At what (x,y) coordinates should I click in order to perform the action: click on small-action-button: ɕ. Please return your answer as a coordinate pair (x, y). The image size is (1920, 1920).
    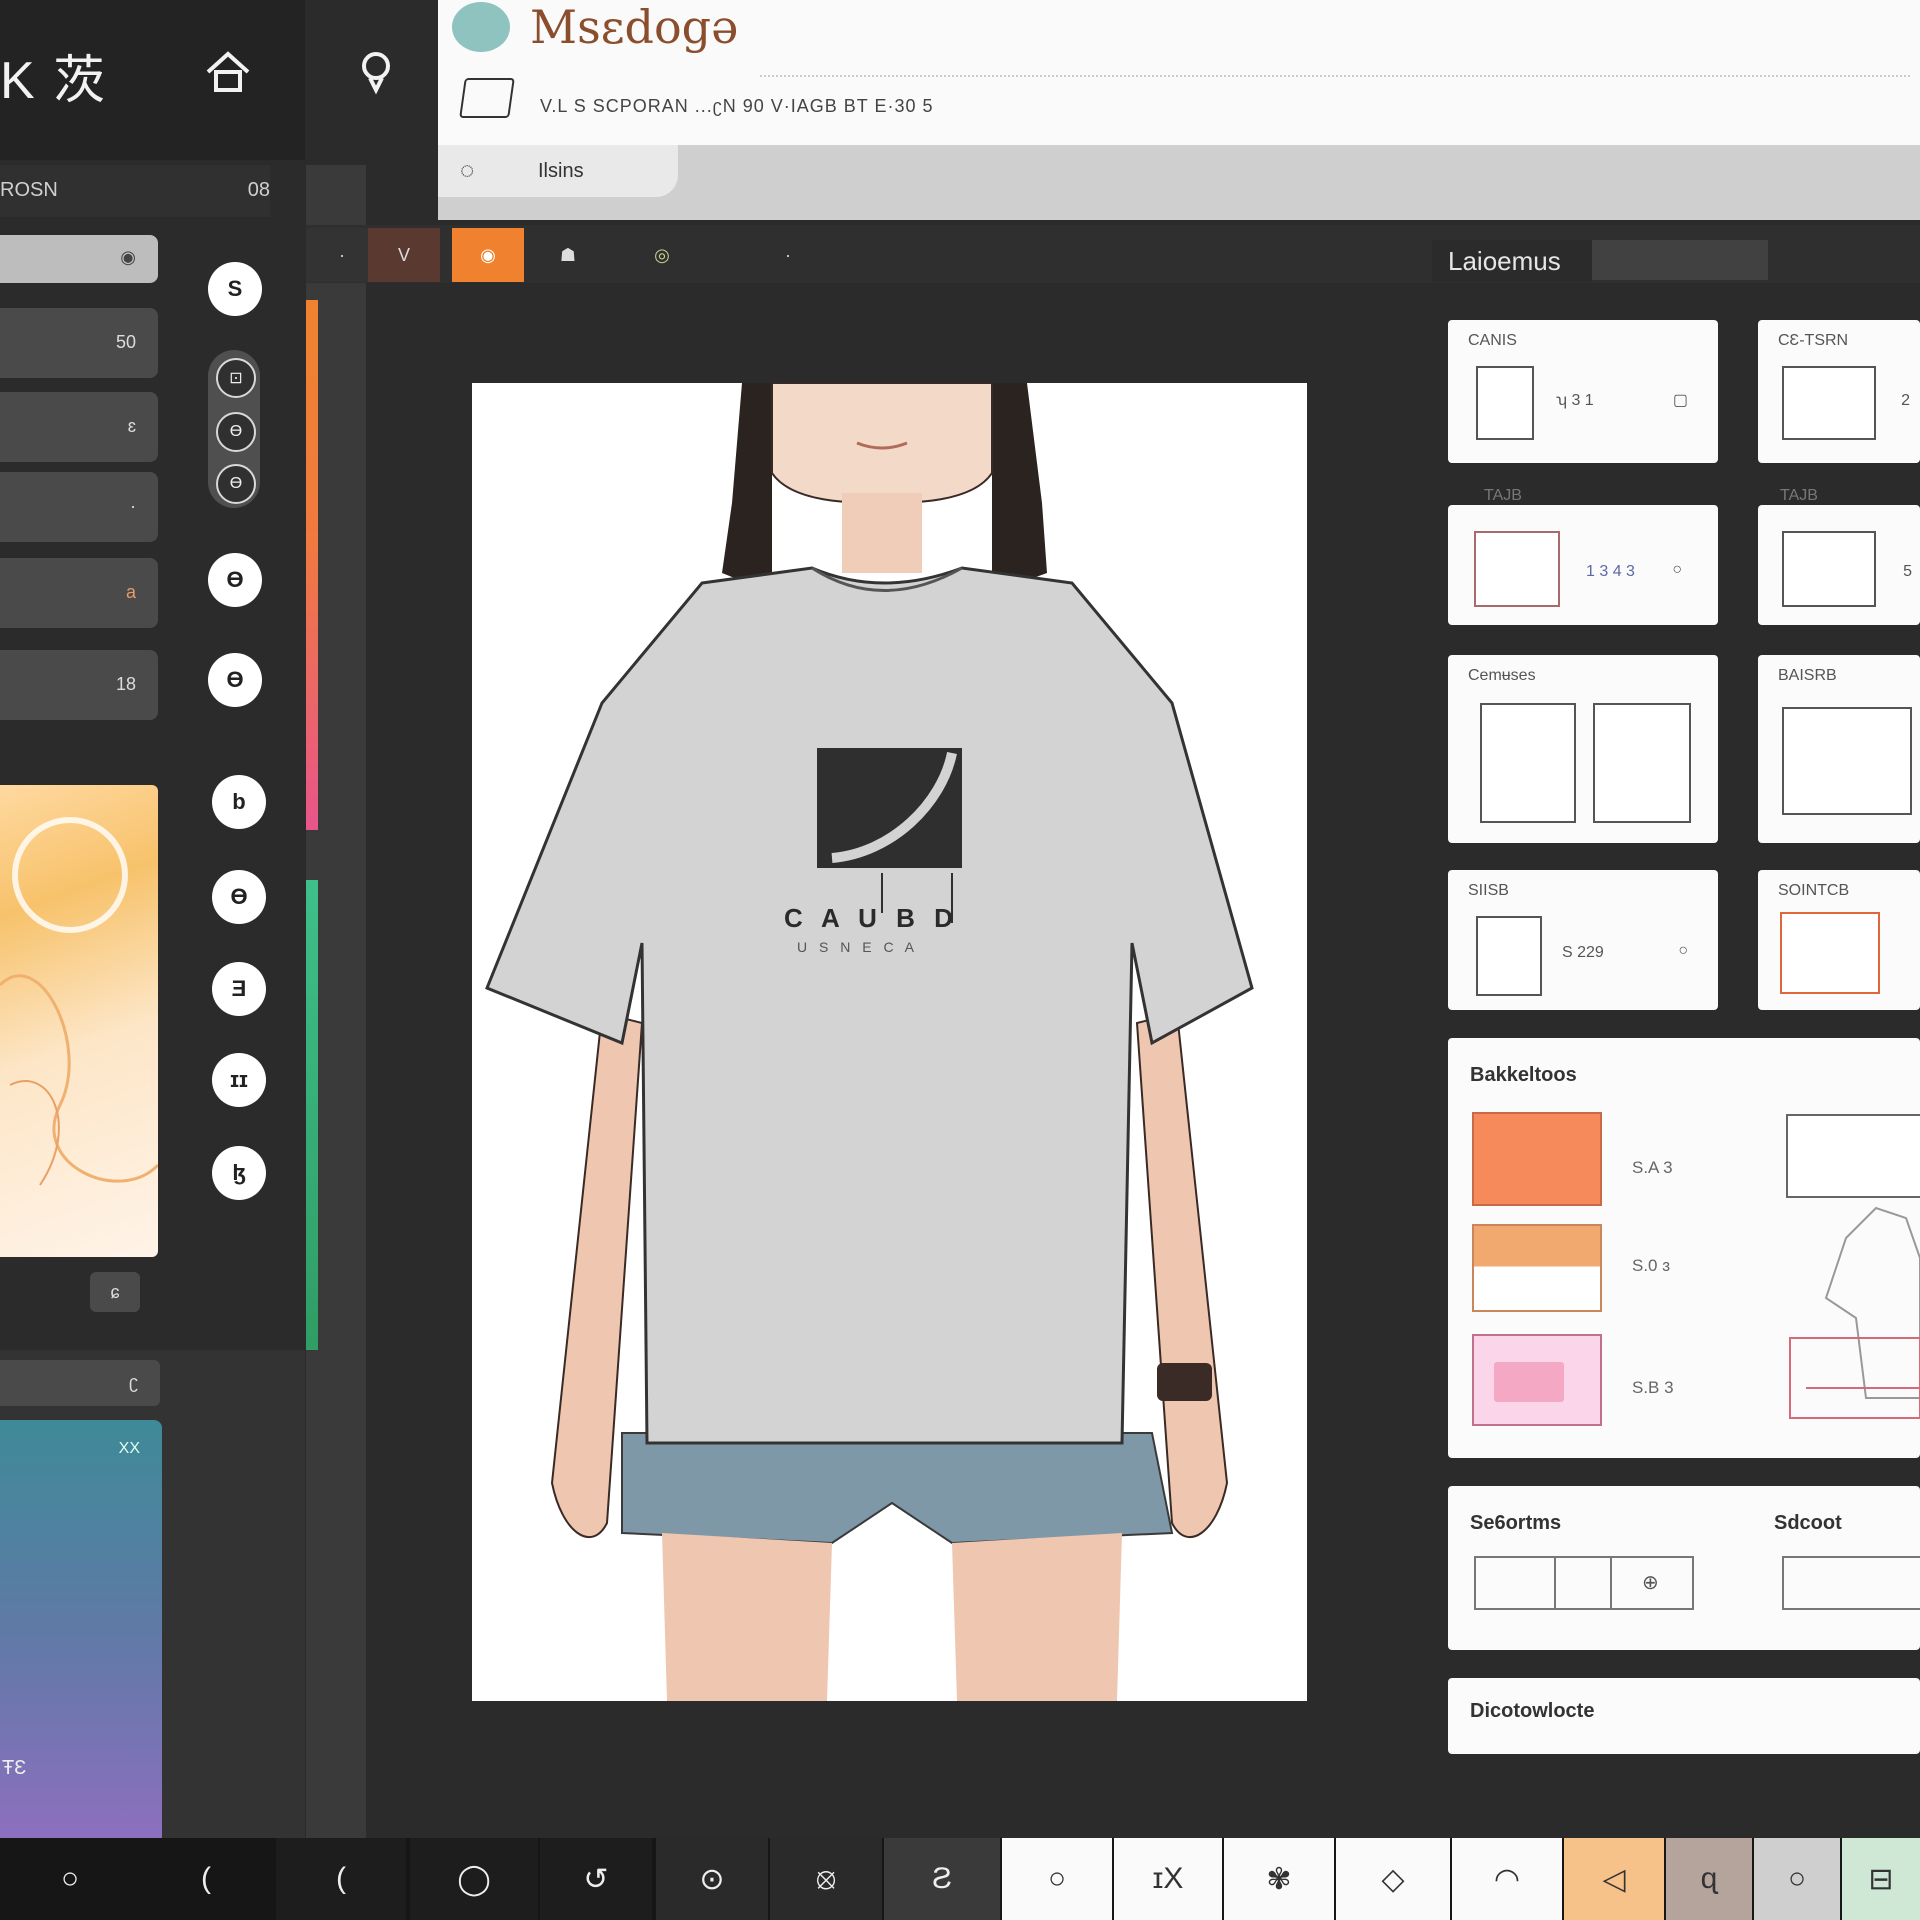
    Looking at the image, I should click on (115, 1292).